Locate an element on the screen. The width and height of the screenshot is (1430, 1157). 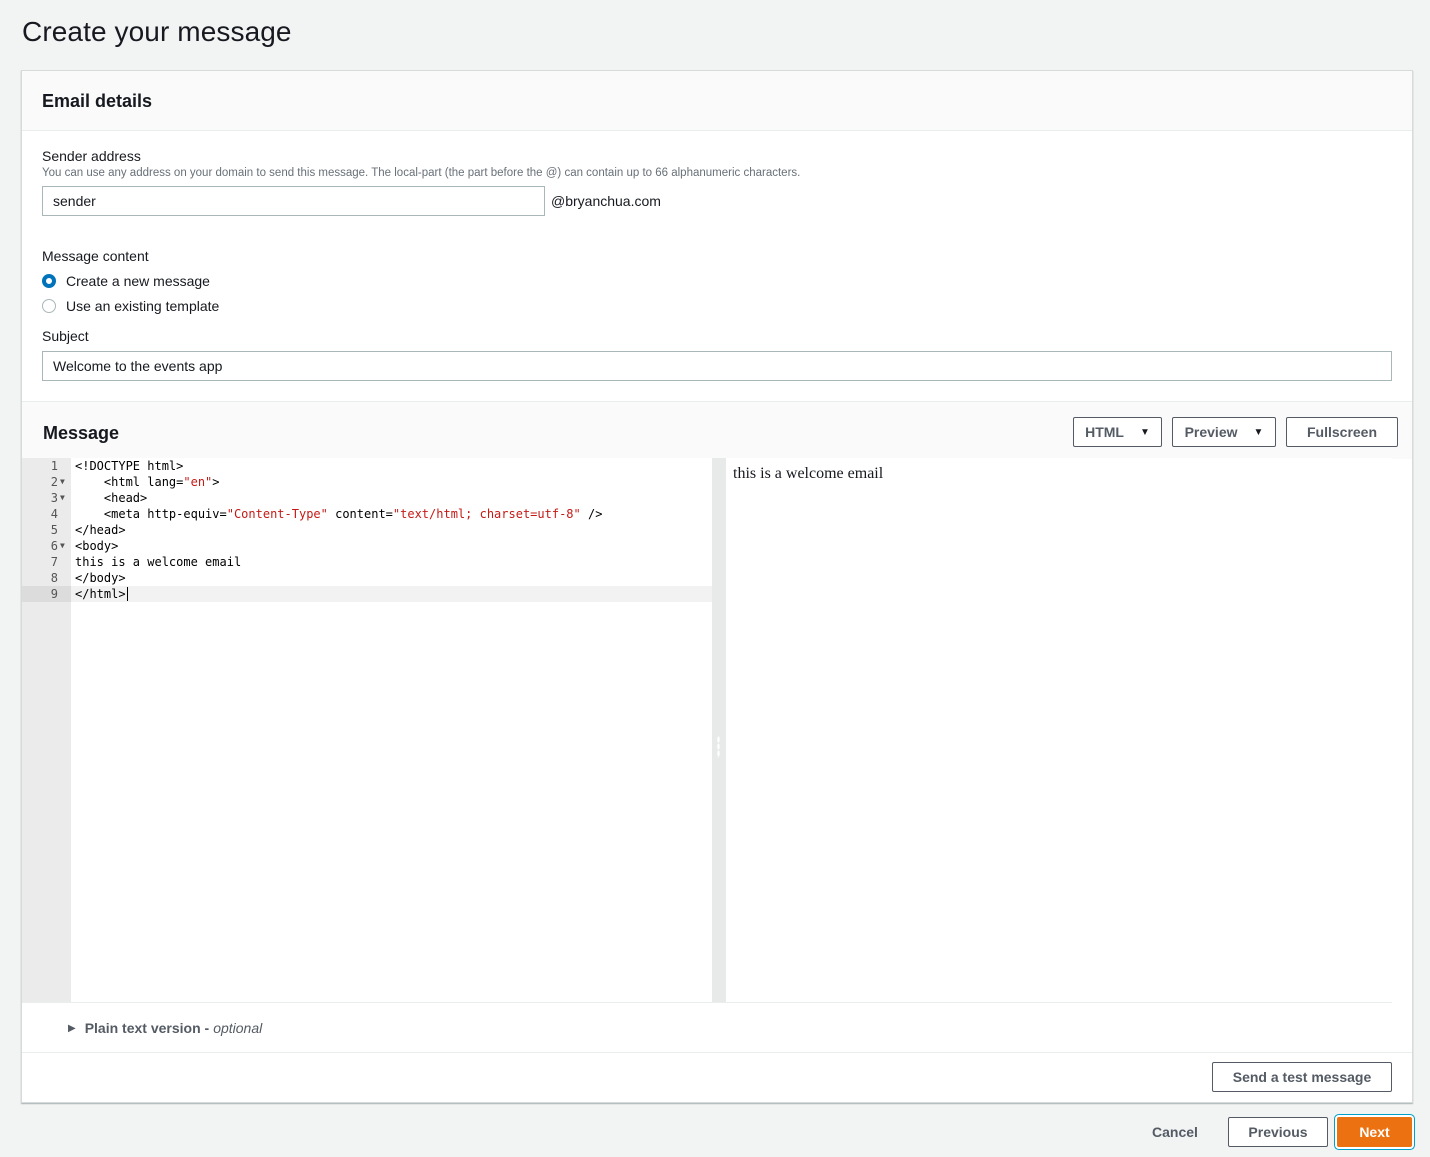
message-content-label: Message content is located at coordinates (95, 256).